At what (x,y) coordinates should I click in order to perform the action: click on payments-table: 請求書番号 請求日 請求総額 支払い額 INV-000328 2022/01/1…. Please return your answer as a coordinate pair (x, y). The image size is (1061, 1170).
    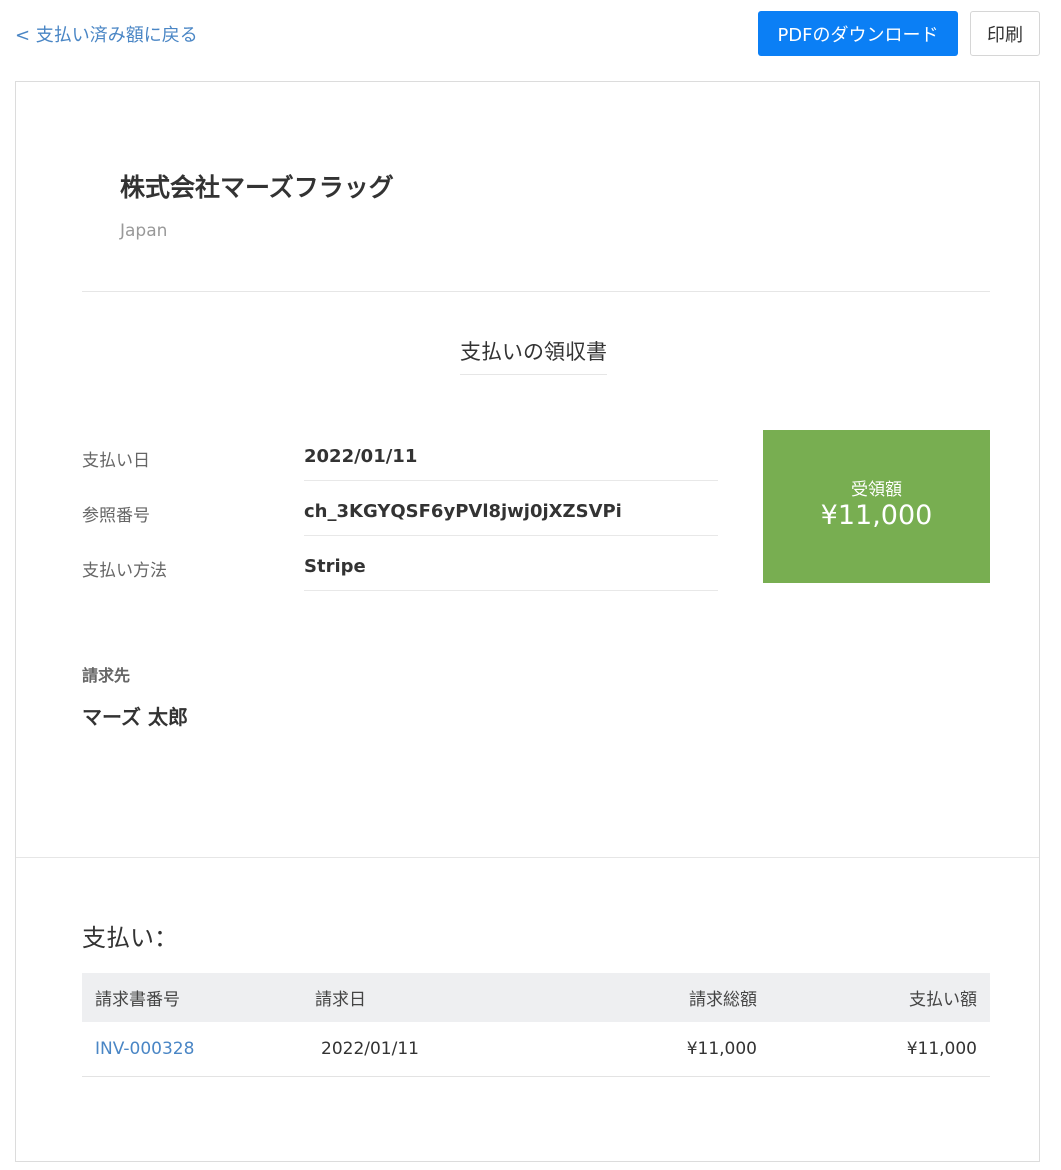
    Looking at the image, I should click on (536, 1025).